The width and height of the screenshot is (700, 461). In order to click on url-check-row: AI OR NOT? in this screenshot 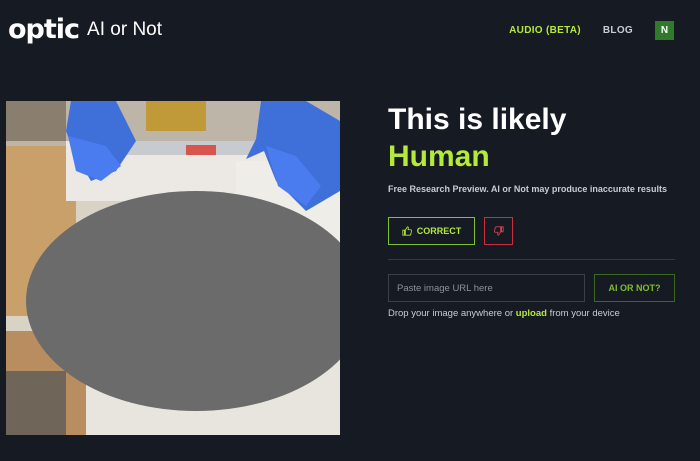, I will do `click(533, 288)`.